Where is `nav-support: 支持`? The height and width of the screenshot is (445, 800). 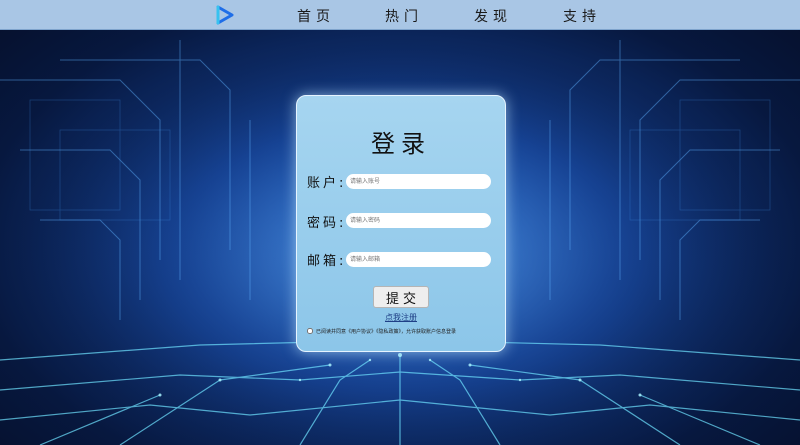
nav-support: 支持 is located at coordinates (582, 16).